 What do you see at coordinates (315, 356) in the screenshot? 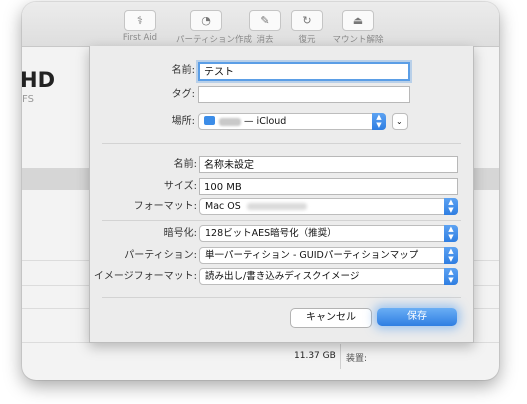
I see `disk-size-value: 11.37 GB` at bounding box center [315, 356].